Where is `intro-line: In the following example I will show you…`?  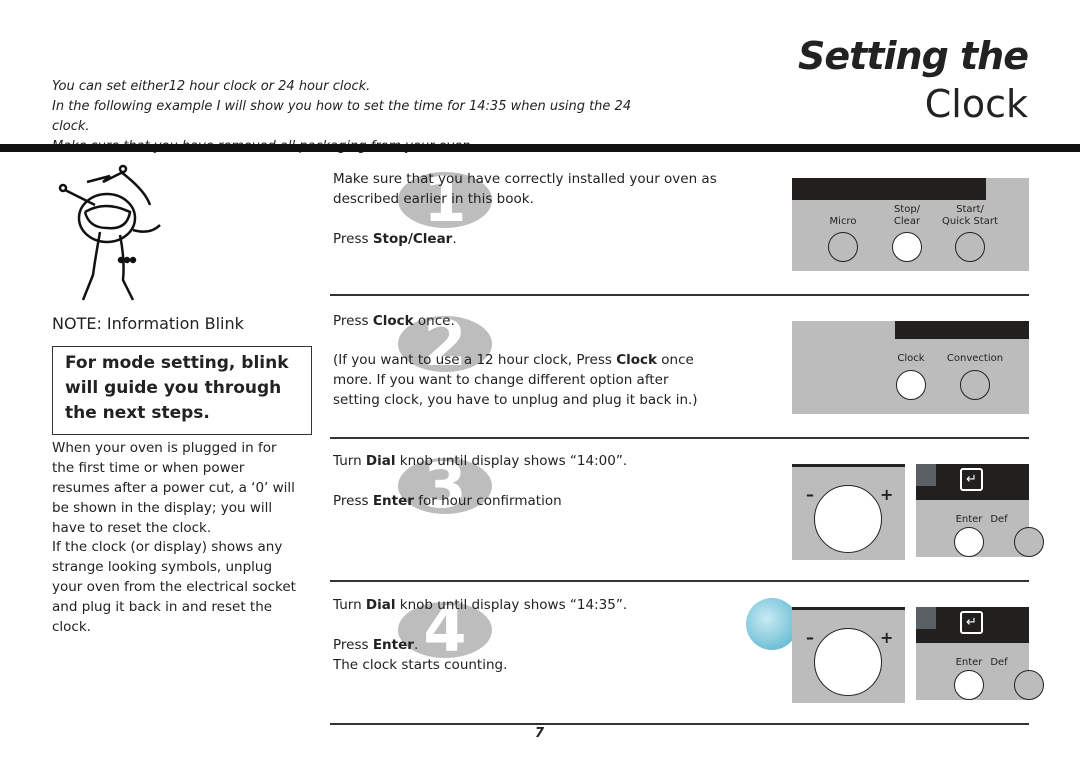
intro-line: In the following example I will show you… is located at coordinates (342, 116).